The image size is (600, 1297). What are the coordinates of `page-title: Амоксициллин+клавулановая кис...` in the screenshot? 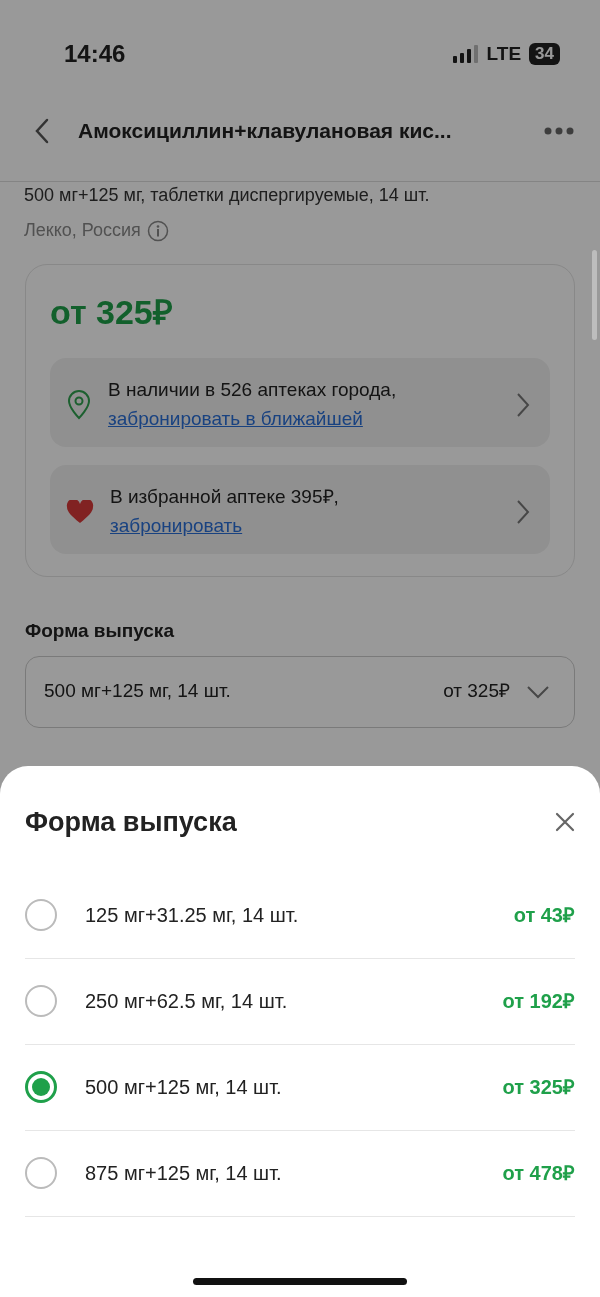 It's located at (265, 130).